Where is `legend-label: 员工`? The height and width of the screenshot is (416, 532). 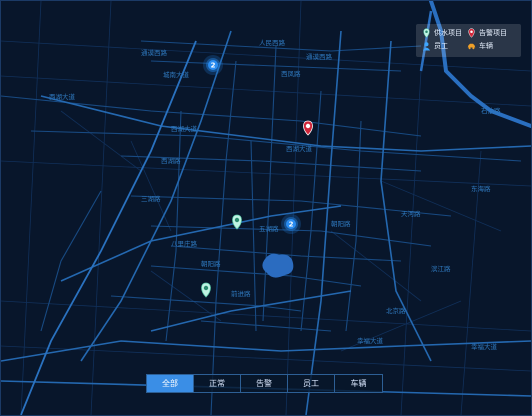 legend-label: 员工 is located at coordinates (441, 46).